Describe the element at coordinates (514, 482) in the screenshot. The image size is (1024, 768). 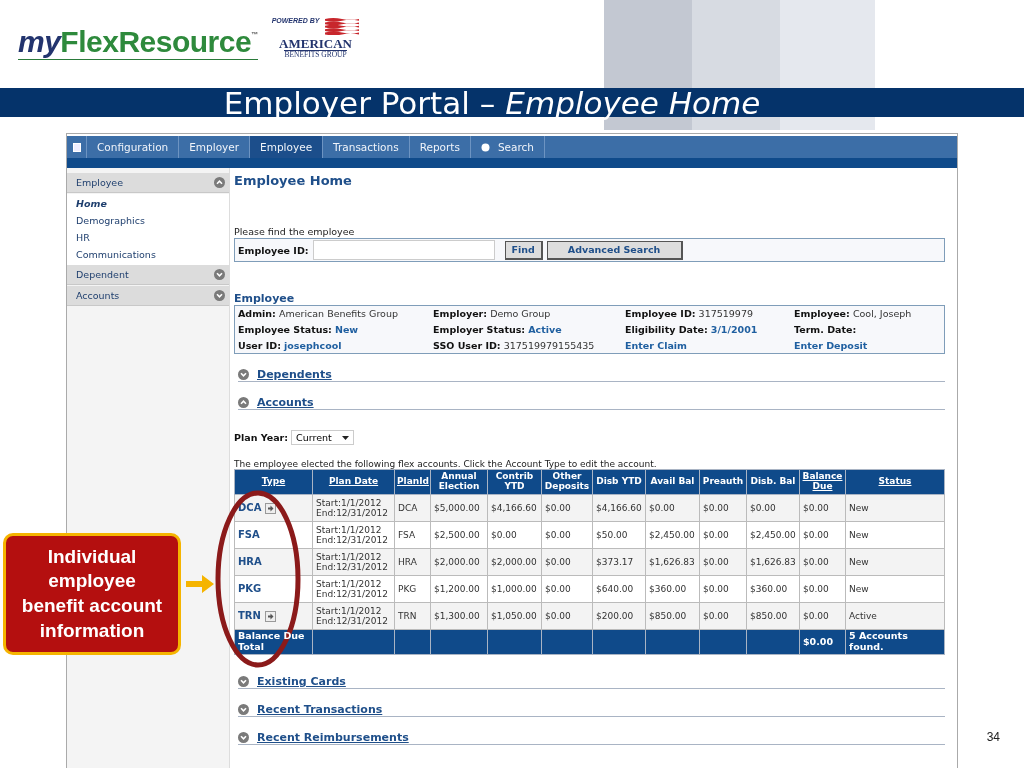
I see `column-header: Contrib YTD` at that location.